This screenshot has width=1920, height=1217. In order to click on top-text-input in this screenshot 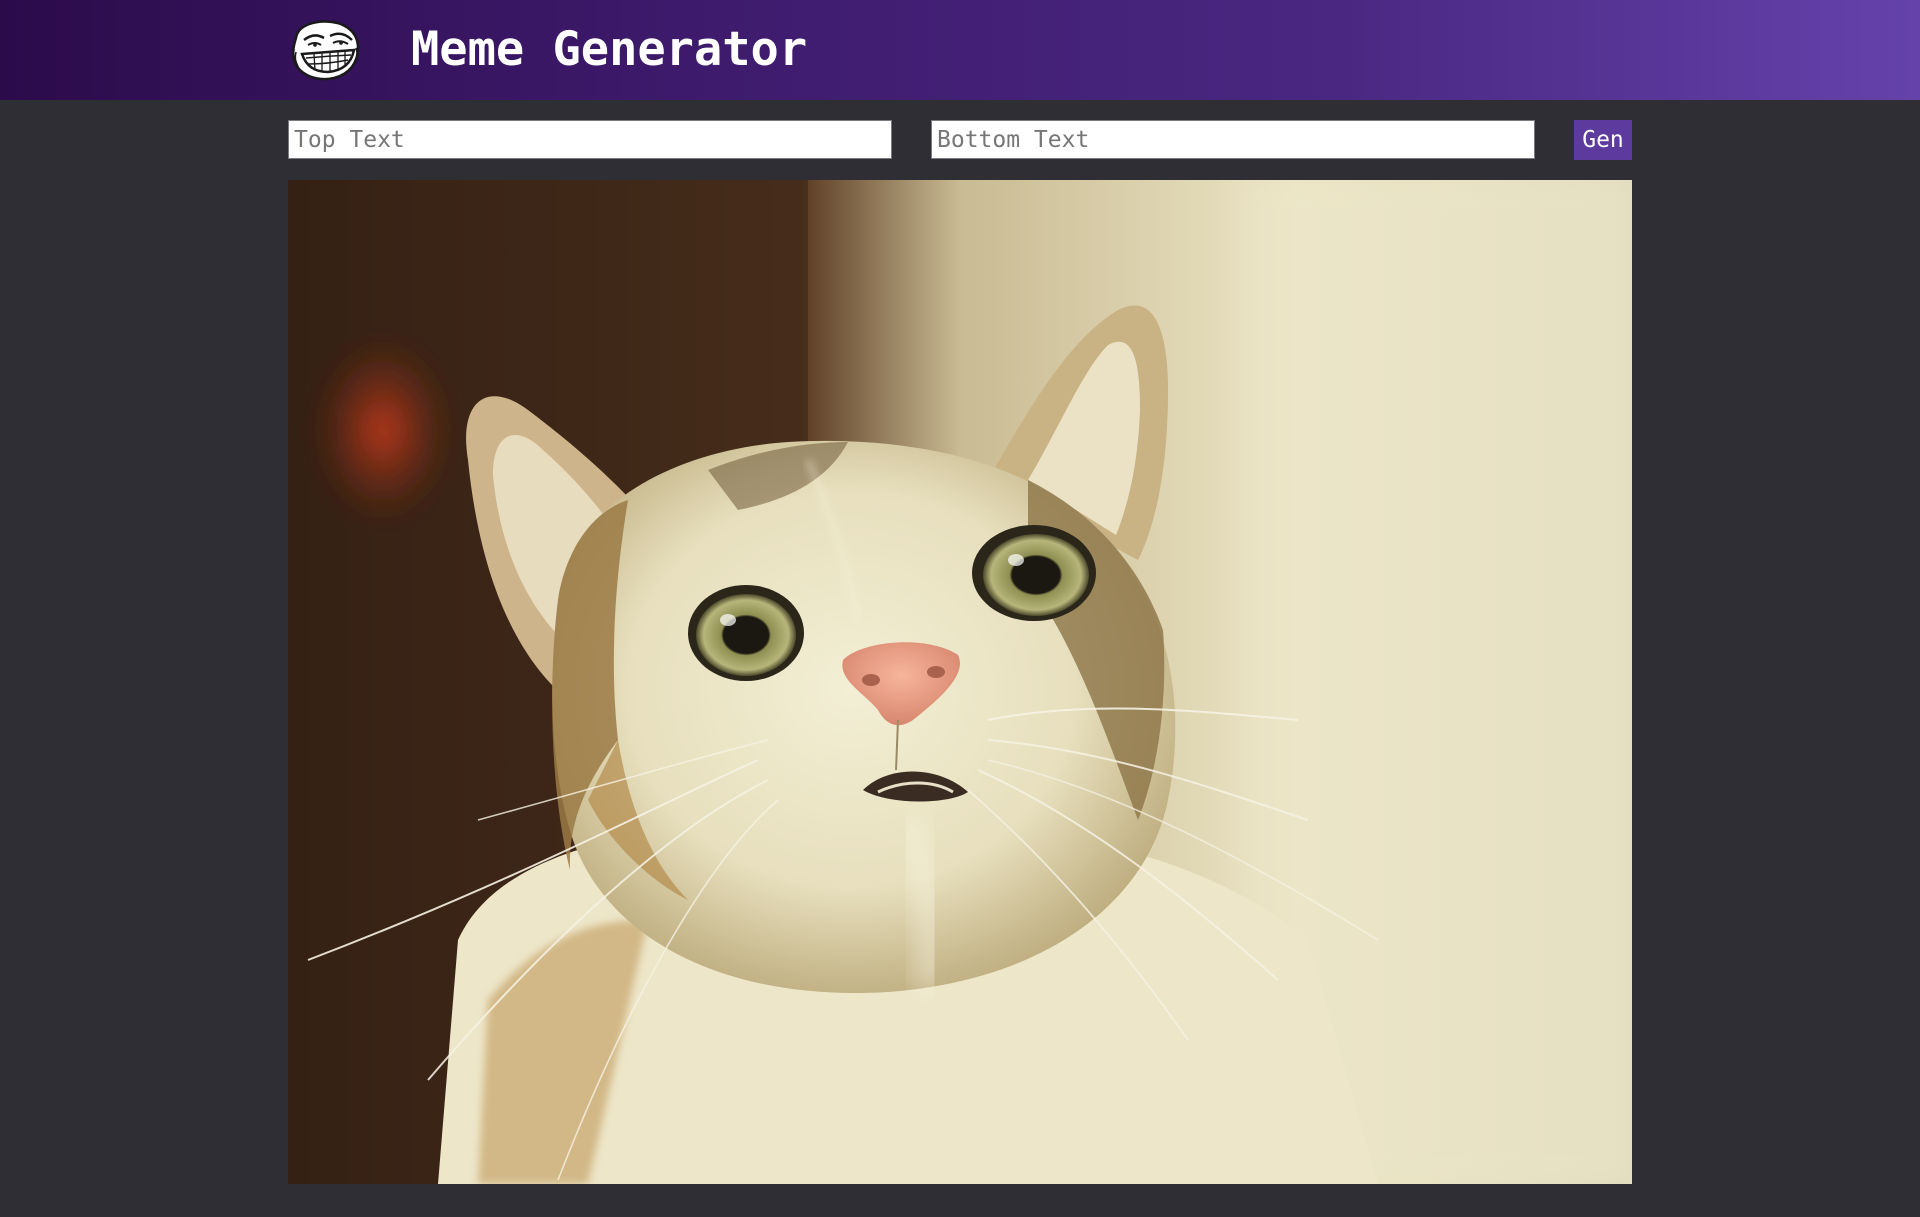, I will do `click(590, 139)`.